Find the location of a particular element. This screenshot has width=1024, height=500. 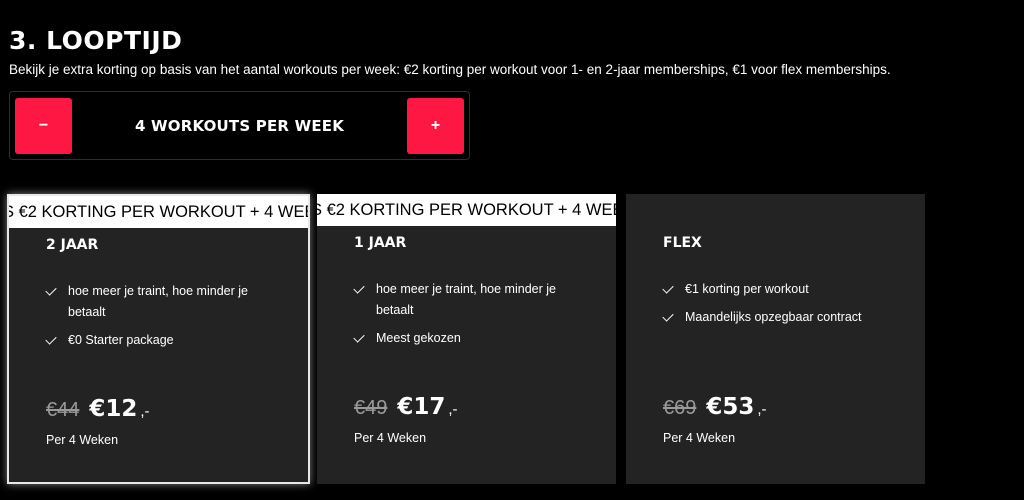

workouts-value: 4 WORKOUTS PER WEEK is located at coordinates (239, 125).